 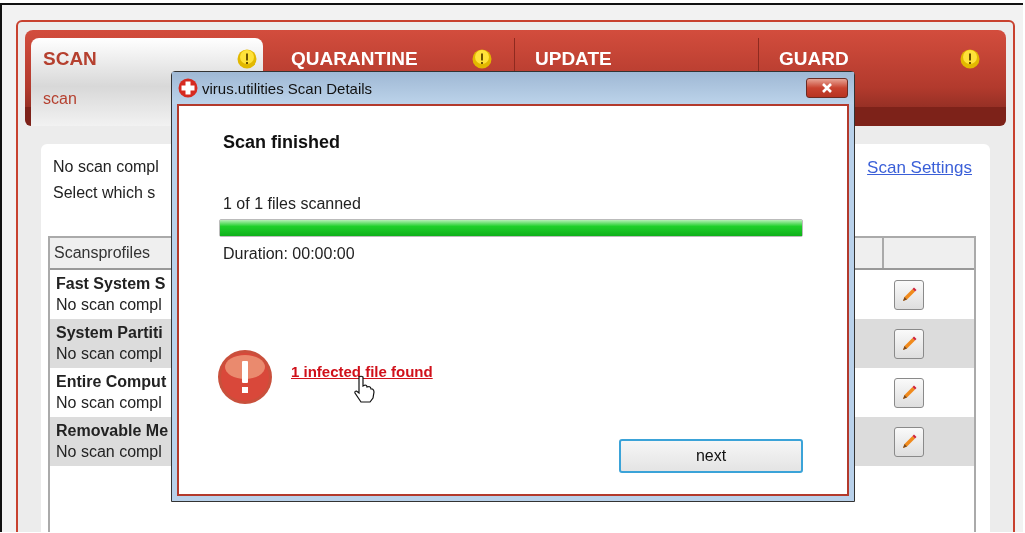 I want to click on instruction-text: Select which s, so click(x=105, y=193).